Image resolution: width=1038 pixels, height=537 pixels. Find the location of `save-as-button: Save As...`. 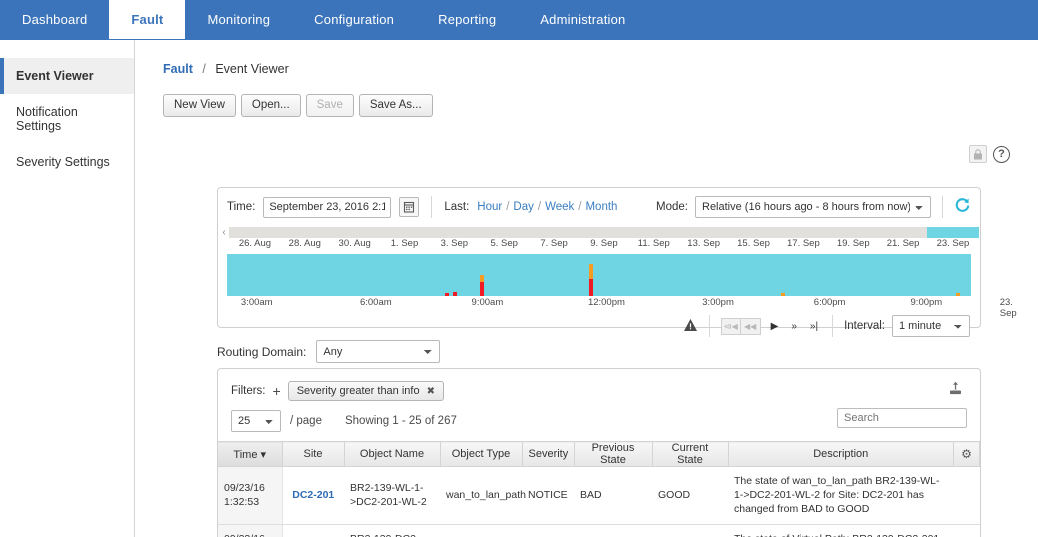

save-as-button: Save As... is located at coordinates (395, 105).